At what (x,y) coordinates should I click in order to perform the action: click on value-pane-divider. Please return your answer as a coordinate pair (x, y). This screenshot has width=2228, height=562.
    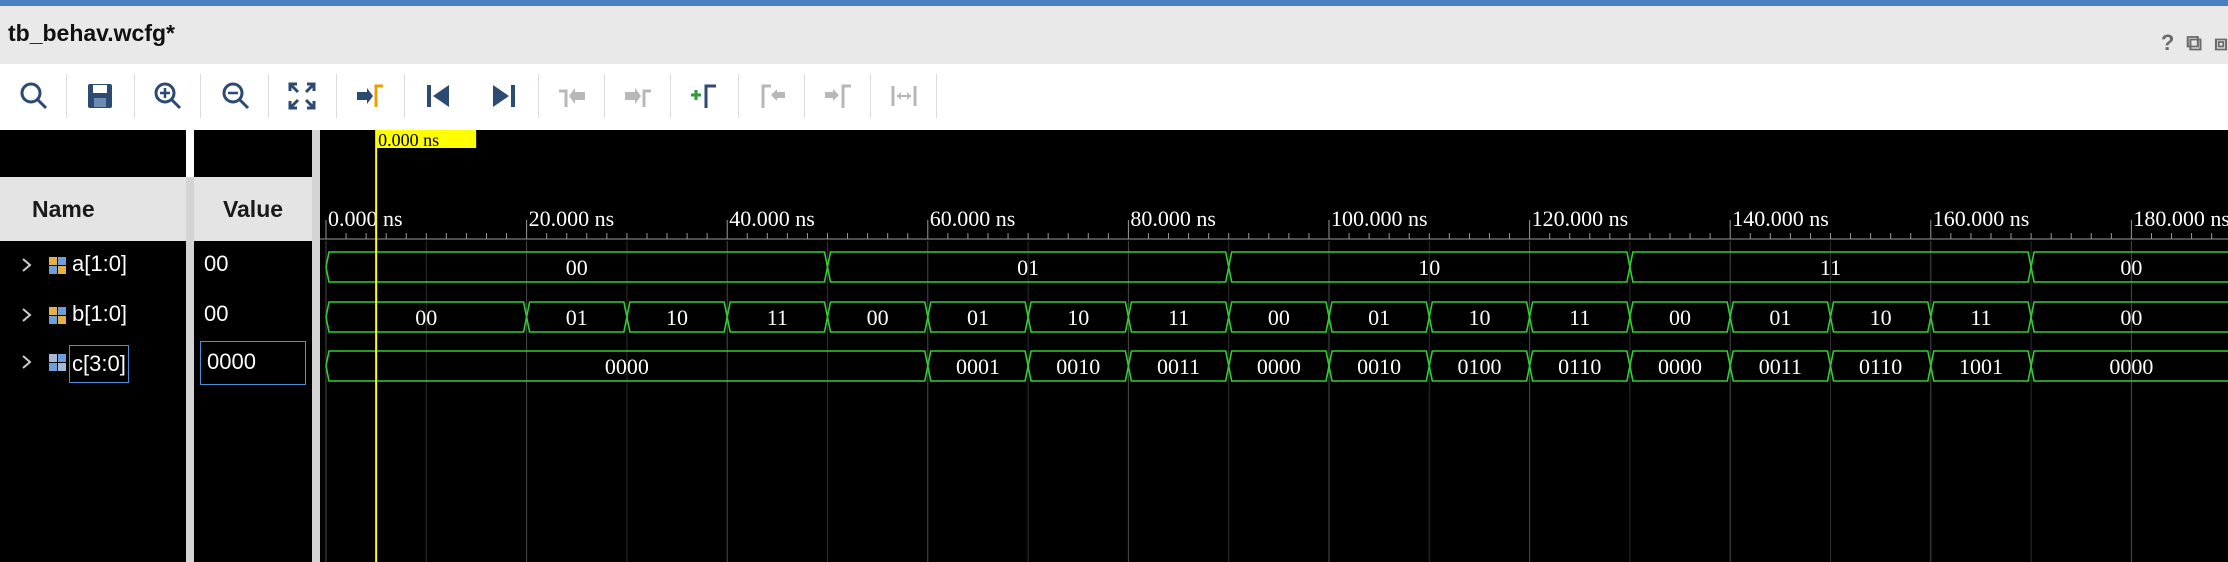
    Looking at the image, I should click on (316, 346).